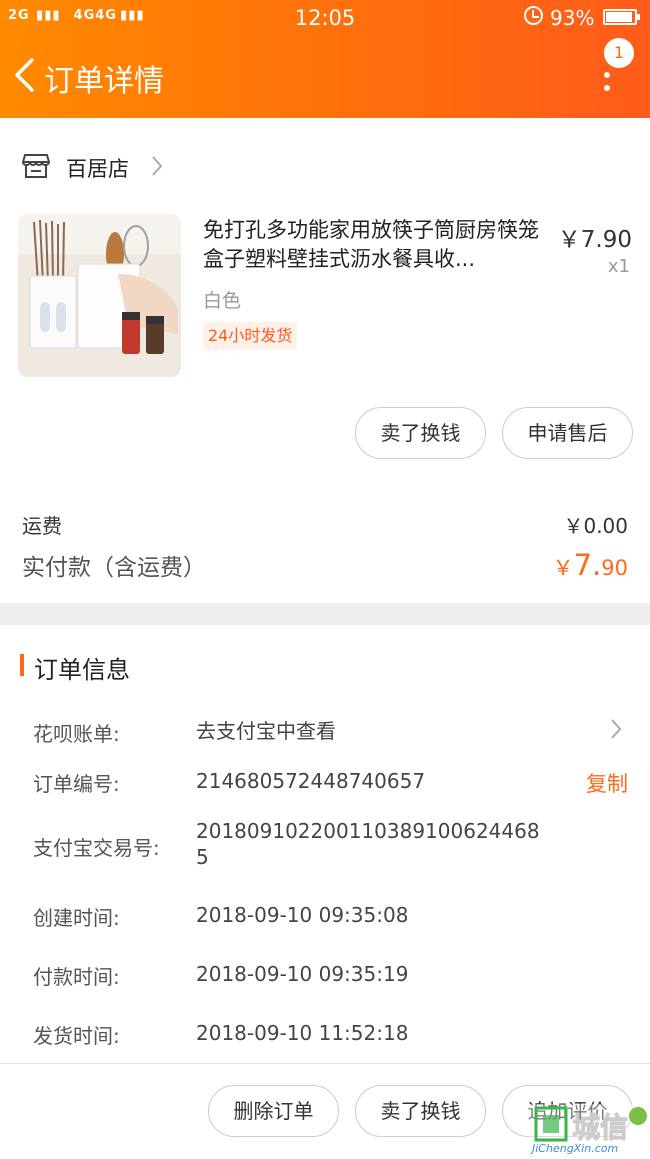 This screenshot has width=650, height=1159. I want to click on paid-time-value: 2018-09-10 09:35:19, so click(302, 974).